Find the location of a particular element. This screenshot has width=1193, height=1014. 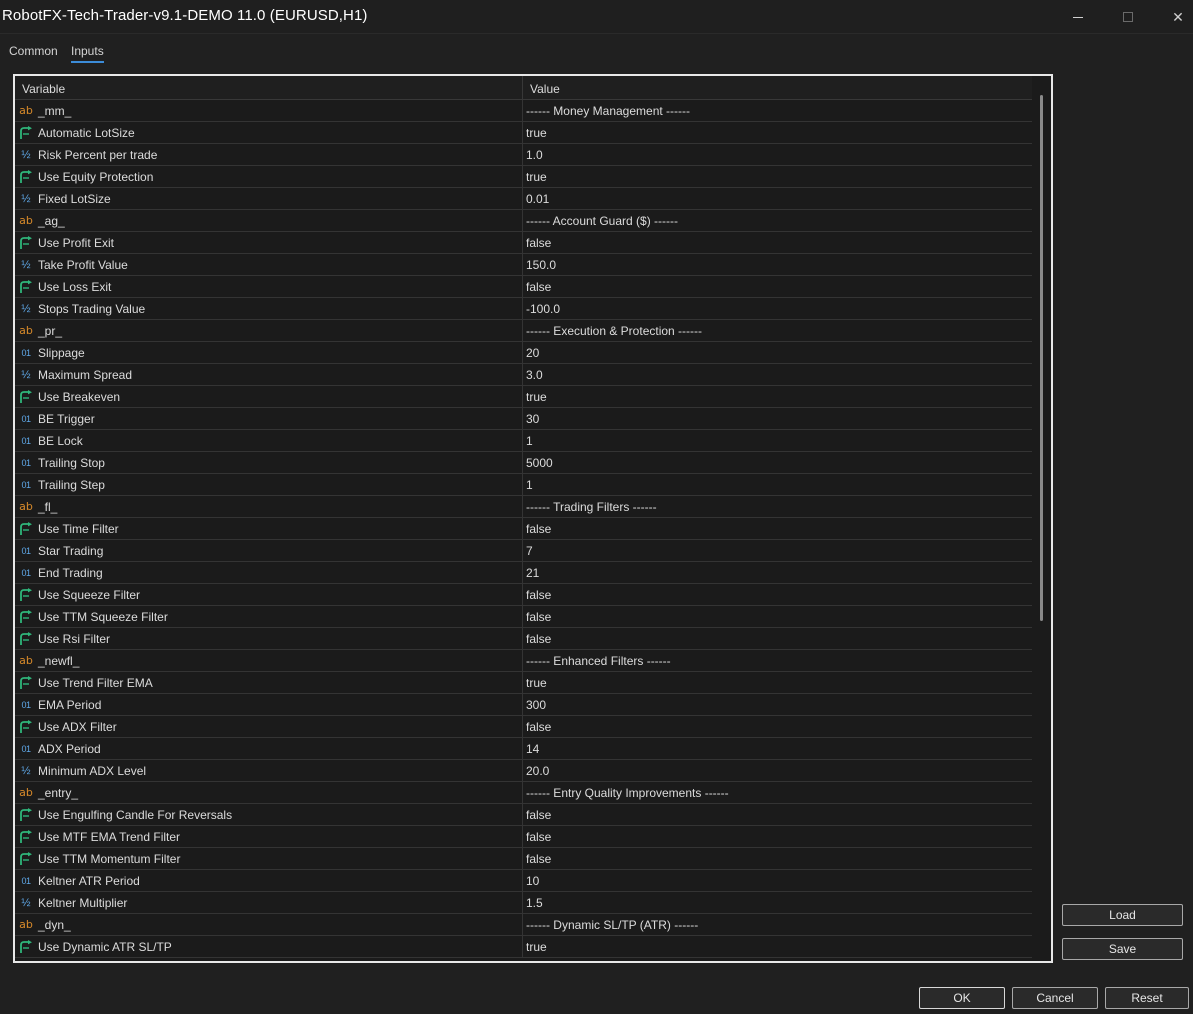

table-row: Use Loss Exit false is located at coordinates (523, 287).